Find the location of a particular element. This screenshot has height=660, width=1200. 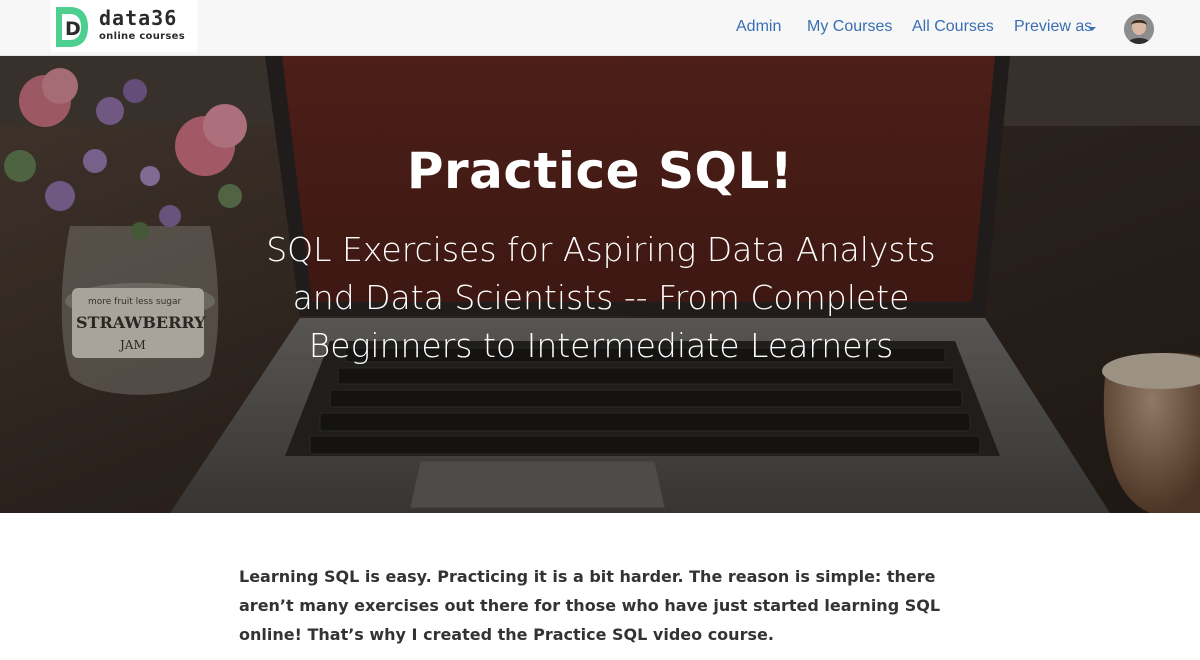

nav-all-courses-link: All Courses is located at coordinates (953, 27).